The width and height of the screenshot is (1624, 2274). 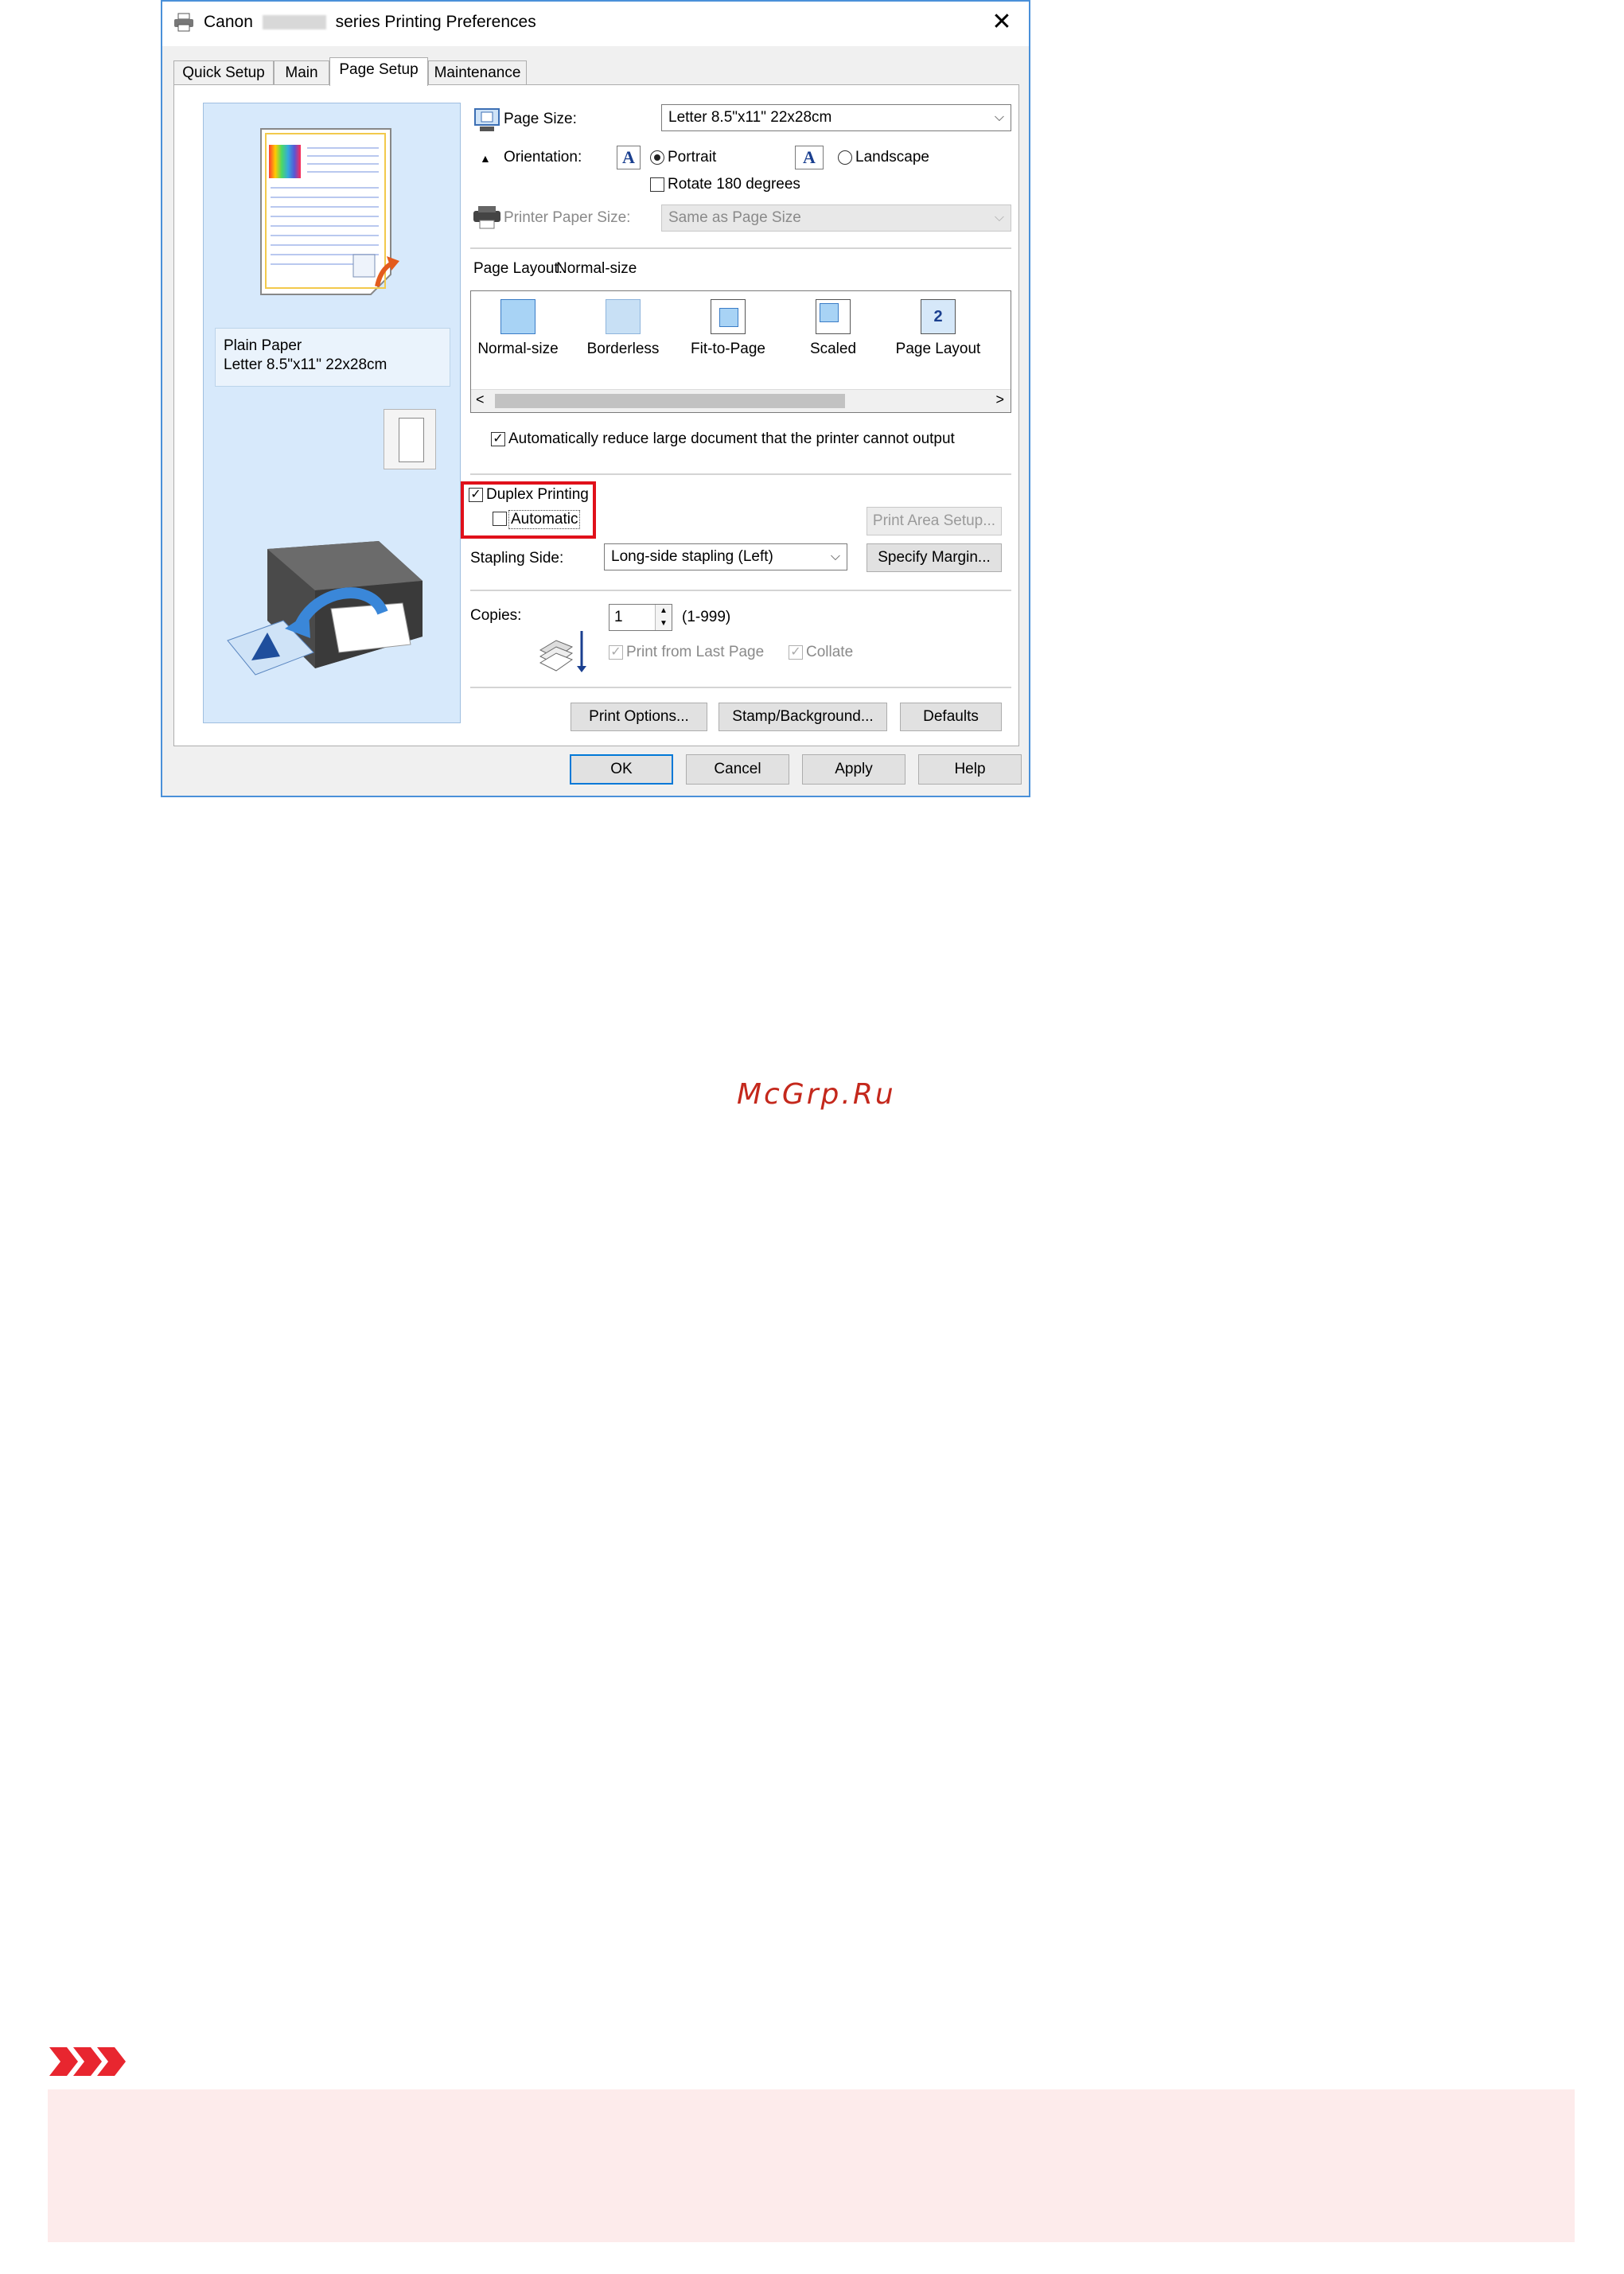 What do you see at coordinates (845, 157) in the screenshot?
I see `landscape-radio` at bounding box center [845, 157].